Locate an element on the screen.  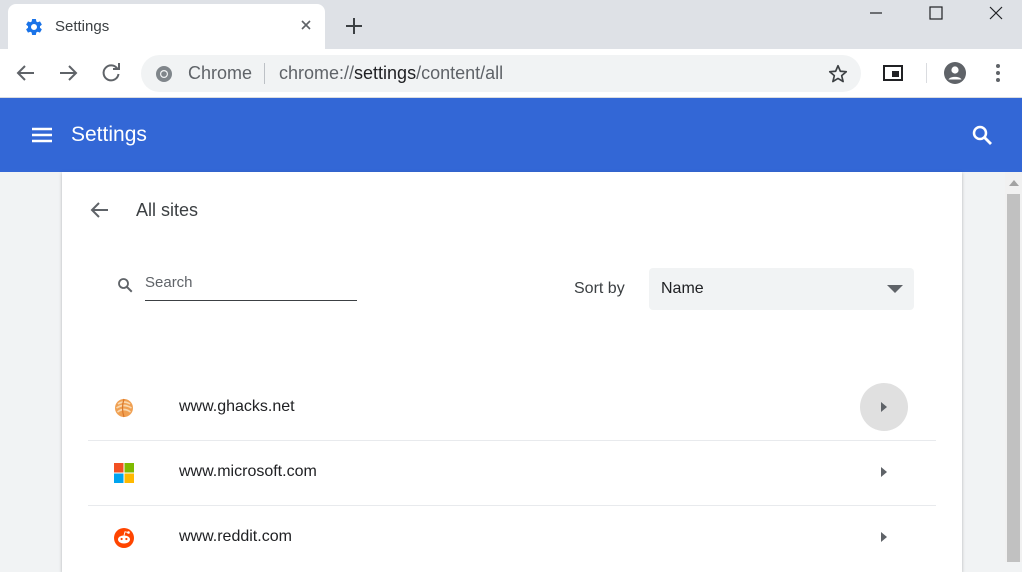
picture-in-picture-icon is located at coordinates (893, 73).